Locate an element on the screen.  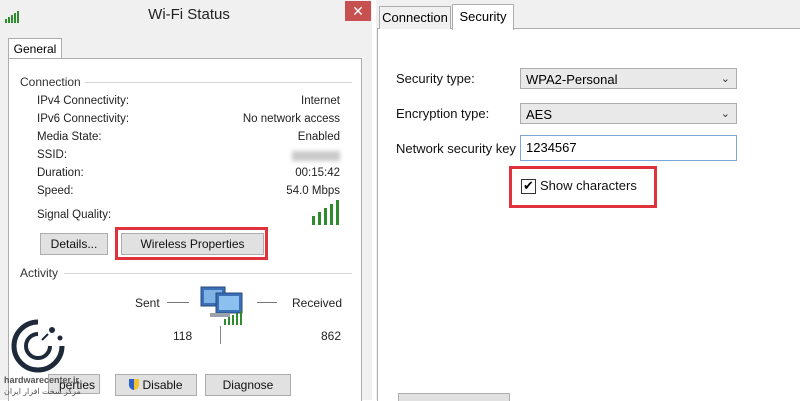
received-label: Received is located at coordinates (317, 303).